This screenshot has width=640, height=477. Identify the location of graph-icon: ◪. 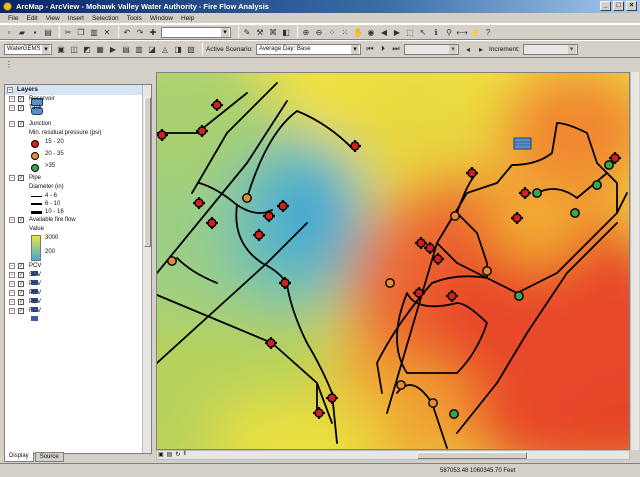
(152, 49).